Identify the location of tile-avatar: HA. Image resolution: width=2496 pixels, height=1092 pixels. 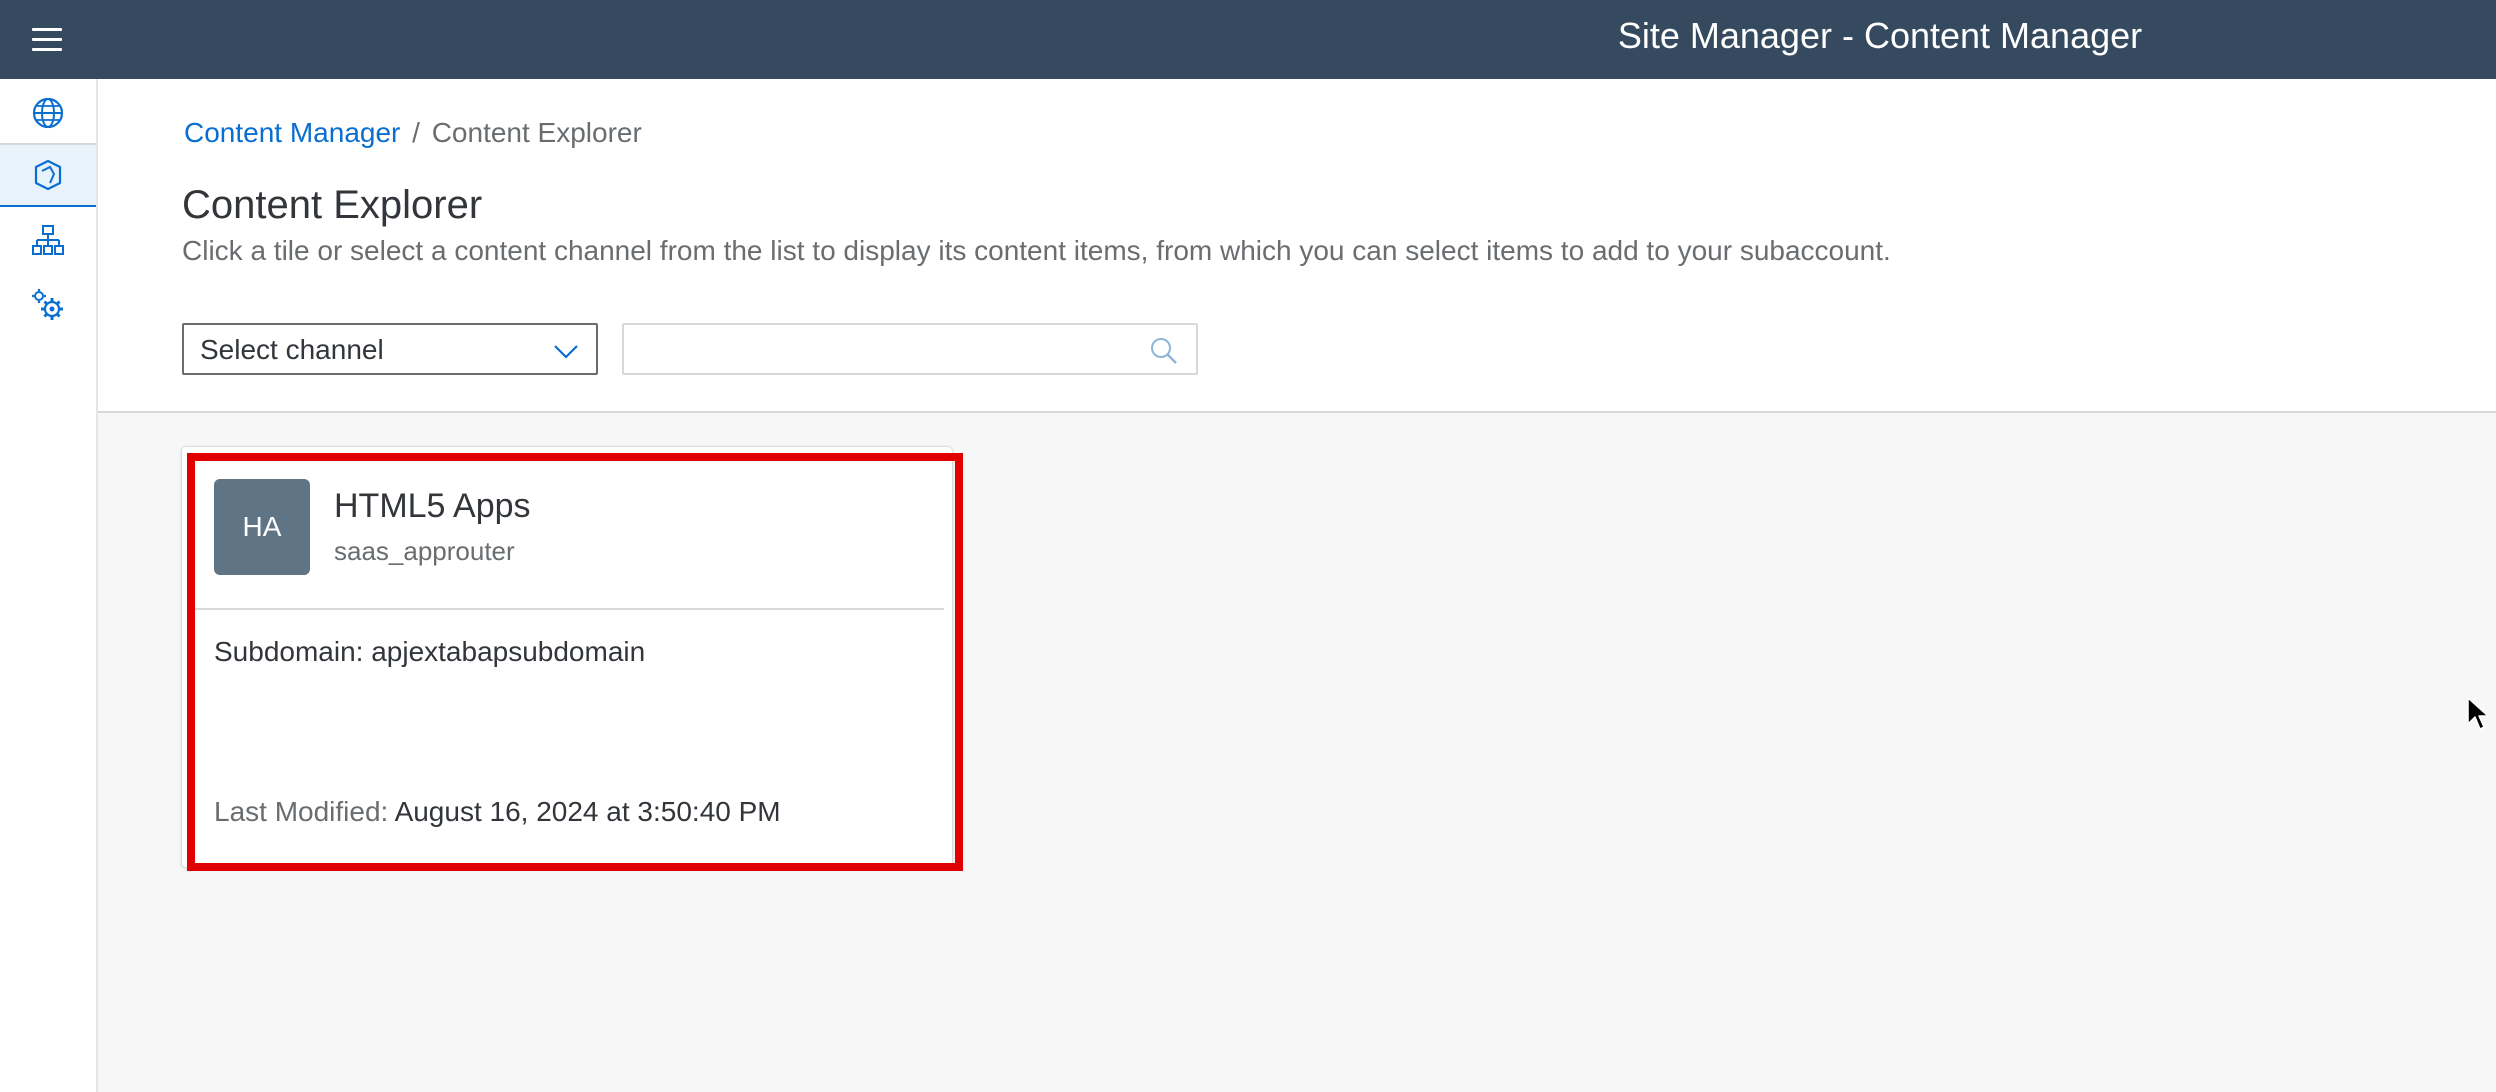
(262, 527).